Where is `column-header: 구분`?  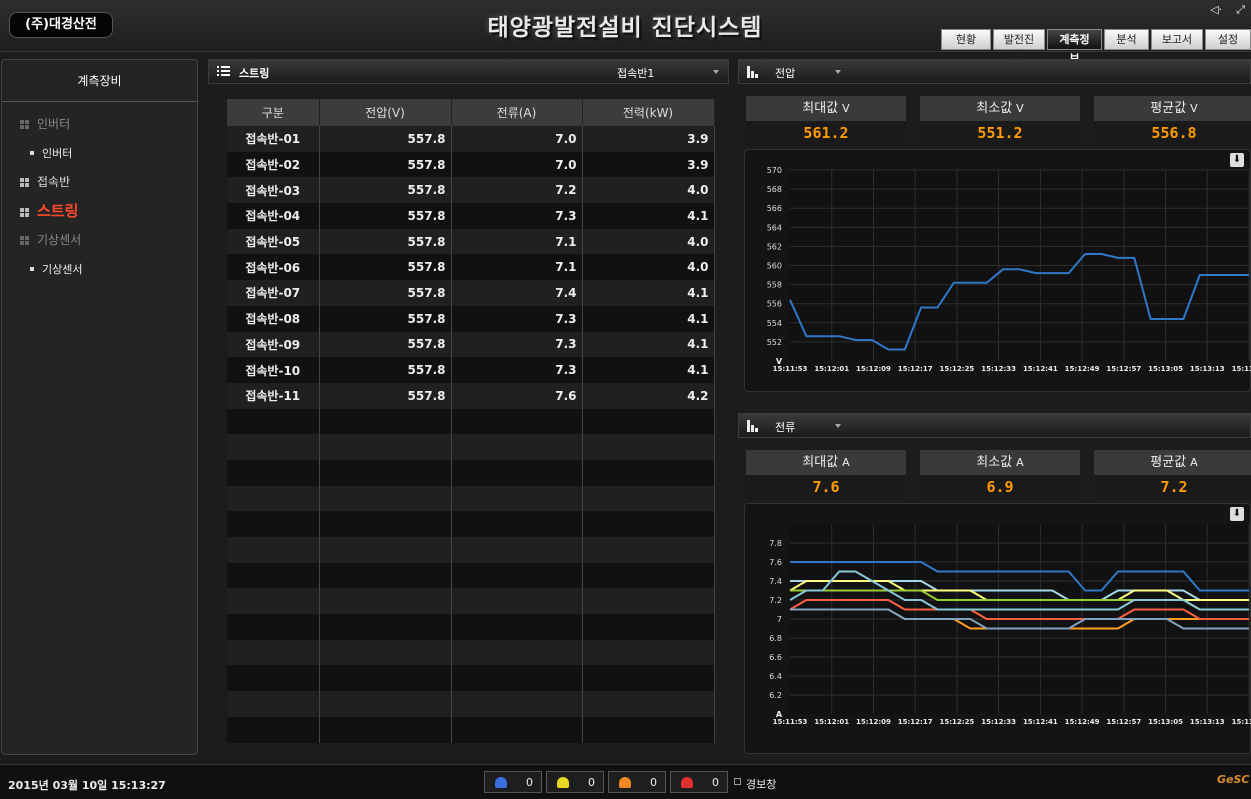
column-header: 구분 is located at coordinates (273, 112).